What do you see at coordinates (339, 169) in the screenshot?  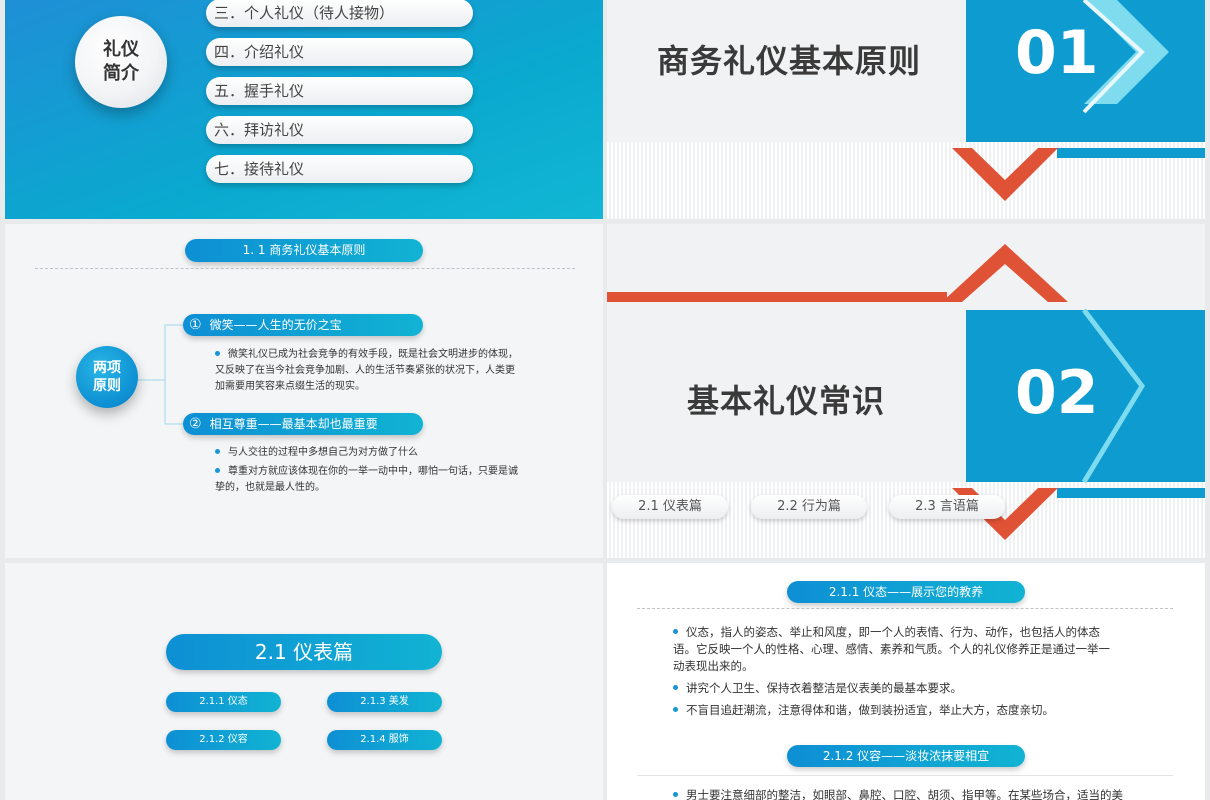 I see `menu-item-reception-etiquette: 七．接待礼仪` at bounding box center [339, 169].